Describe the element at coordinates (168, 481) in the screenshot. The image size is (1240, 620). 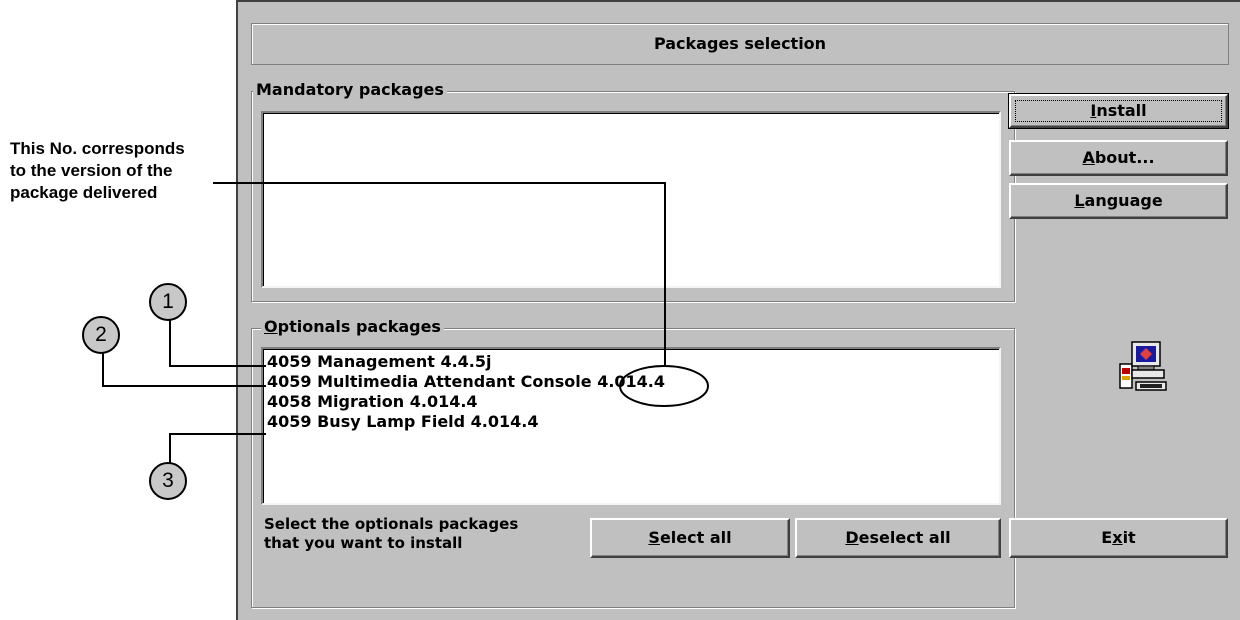
I see `callout-3: 3` at that location.